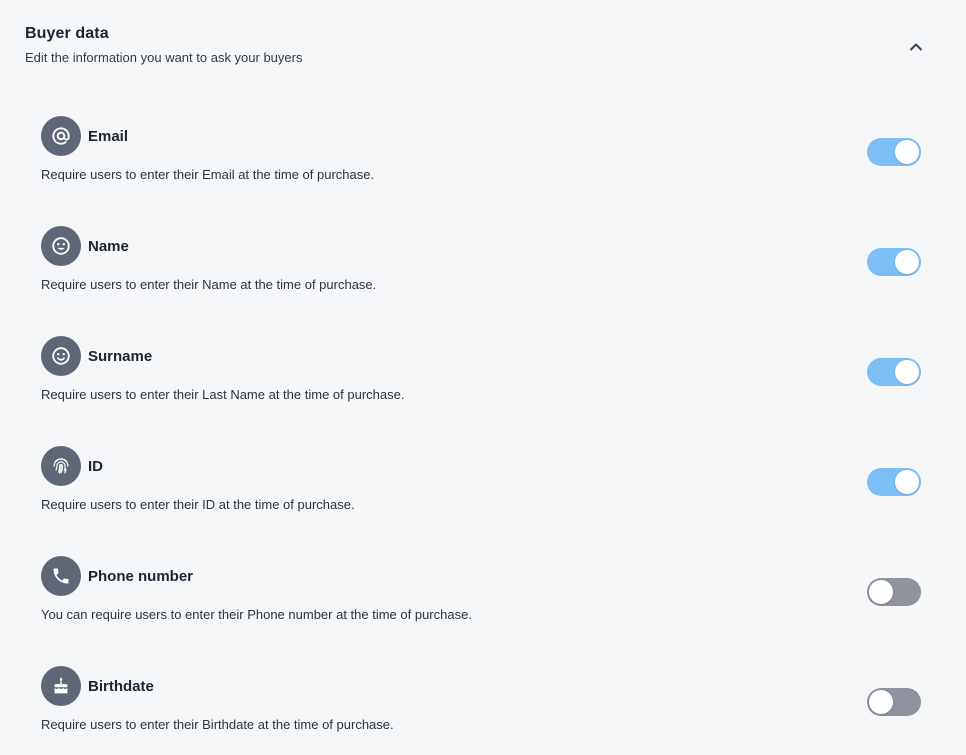 This screenshot has width=966, height=755. What do you see at coordinates (894, 152) in the screenshot?
I see `email-toggle` at bounding box center [894, 152].